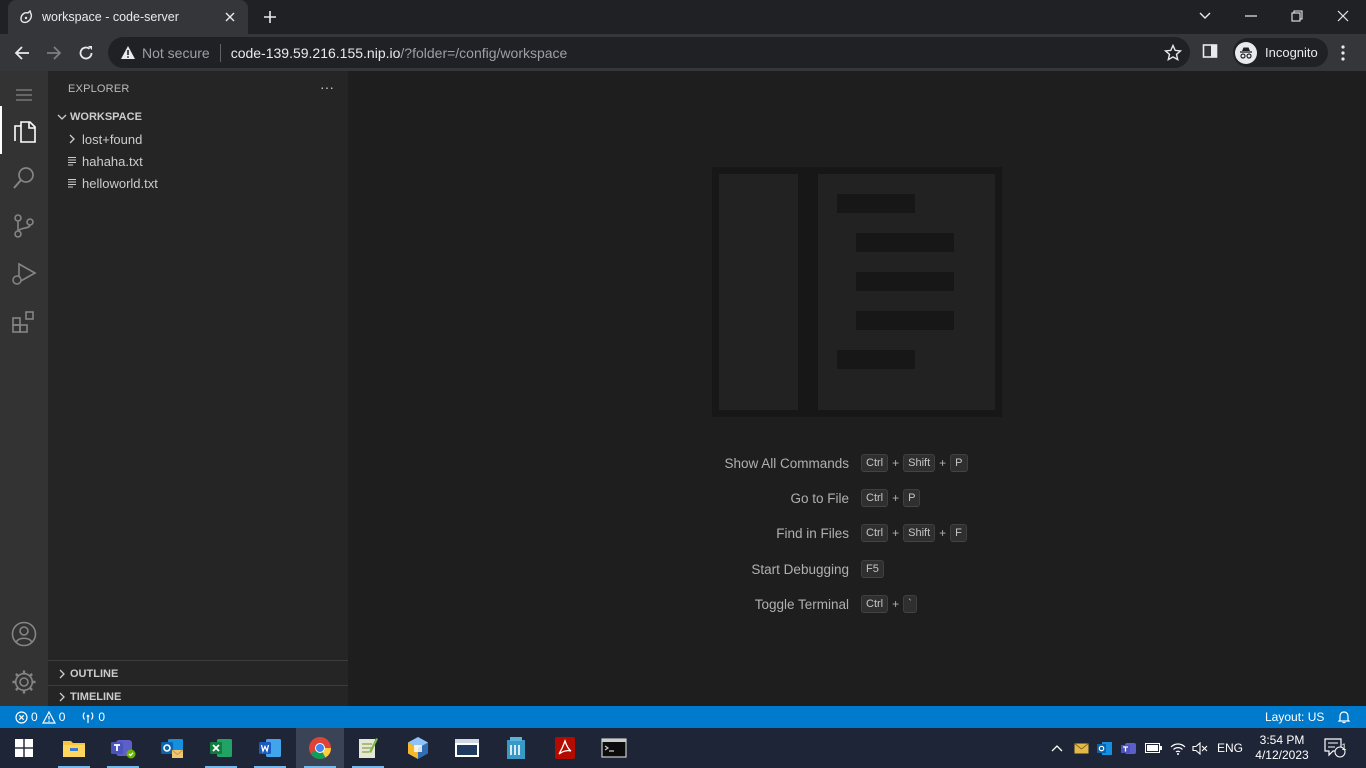 The width and height of the screenshot is (1366, 768). Describe the element at coordinates (683, 717) in the screenshot. I see `status-bar: 0 0 0 Layout: US` at that location.